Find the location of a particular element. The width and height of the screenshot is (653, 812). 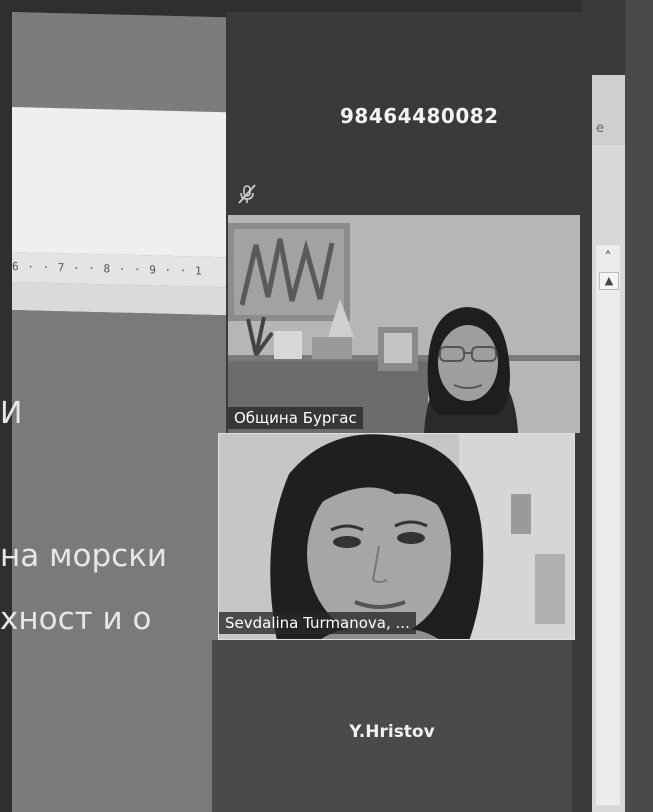

participant-video-tile: Община Бургас is located at coordinates (404, 324).